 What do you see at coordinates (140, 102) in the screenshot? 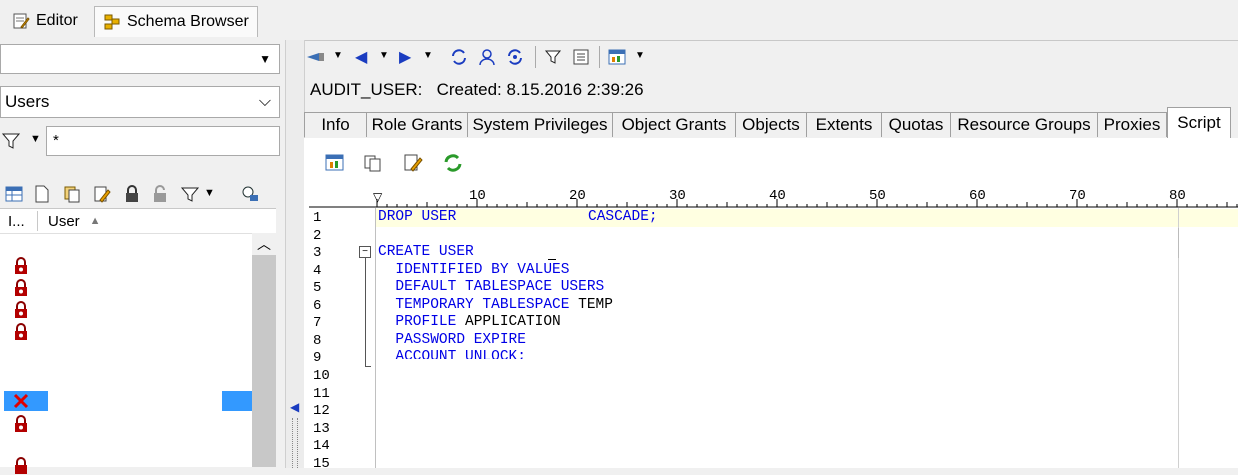
I see `object-type-combo: Users ⌵` at bounding box center [140, 102].